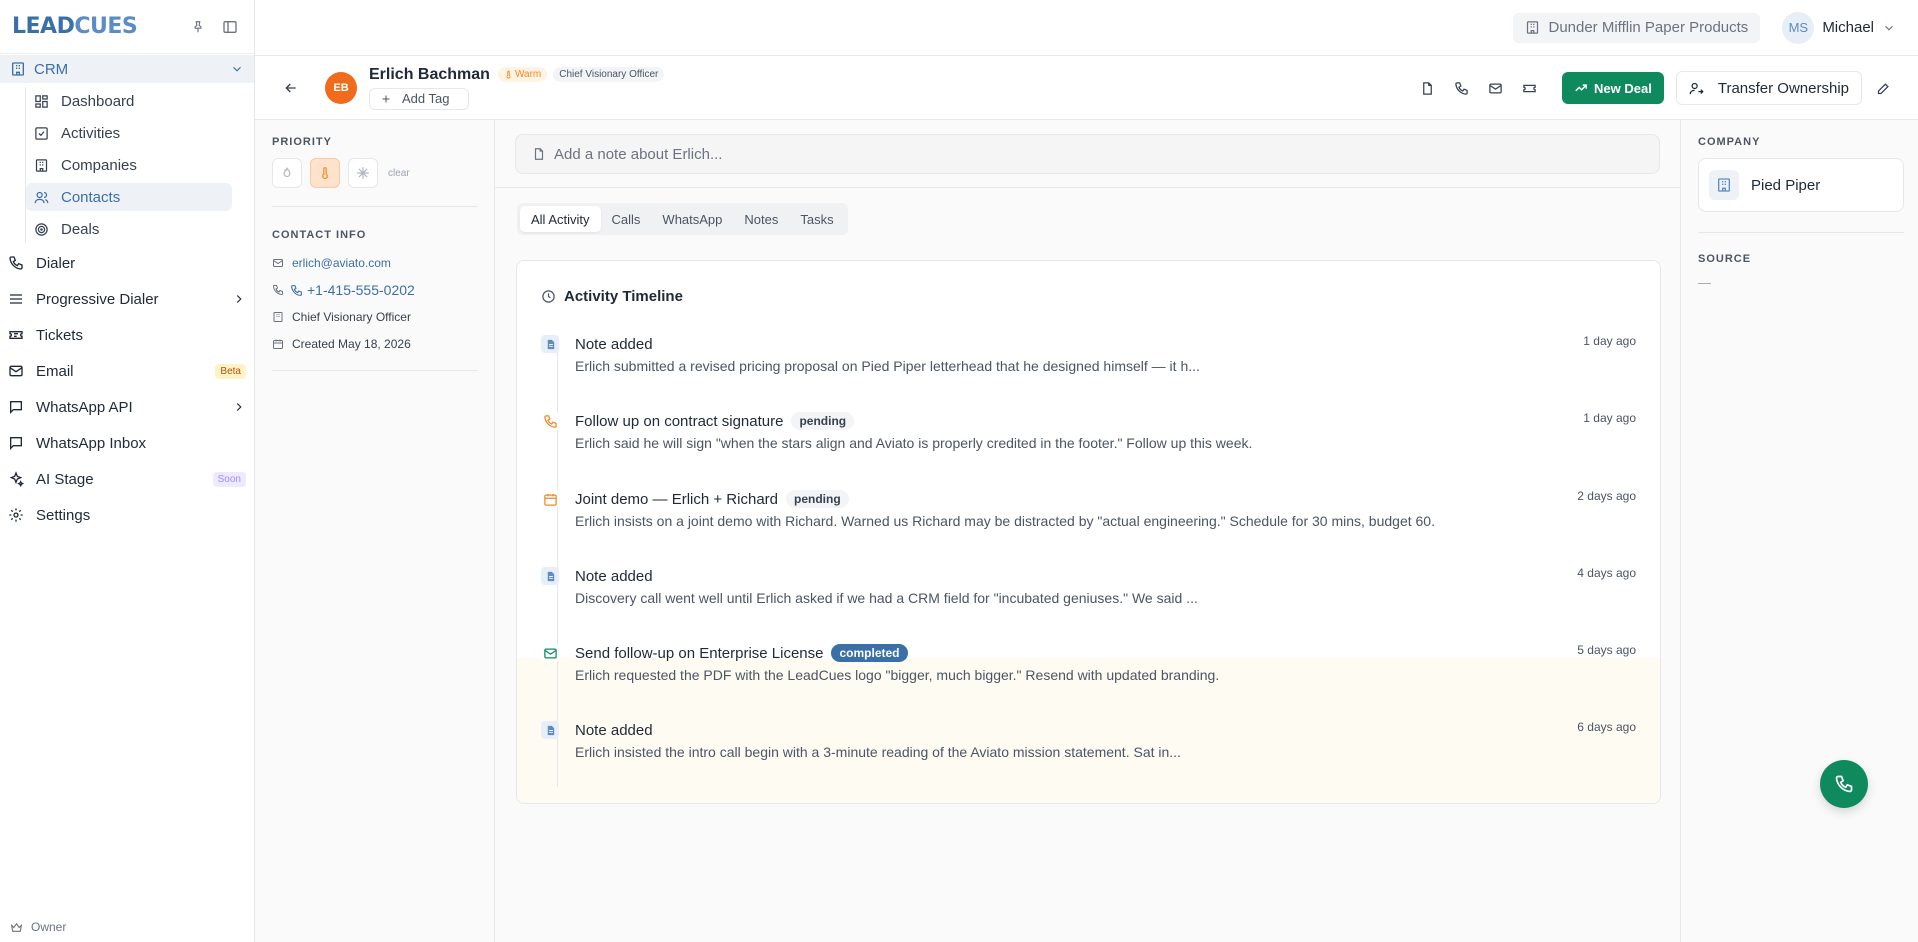 The image size is (1918, 942). Describe the element at coordinates (679, 421) in the screenshot. I see `timeline-item-title: Follow up on contract signature` at that location.